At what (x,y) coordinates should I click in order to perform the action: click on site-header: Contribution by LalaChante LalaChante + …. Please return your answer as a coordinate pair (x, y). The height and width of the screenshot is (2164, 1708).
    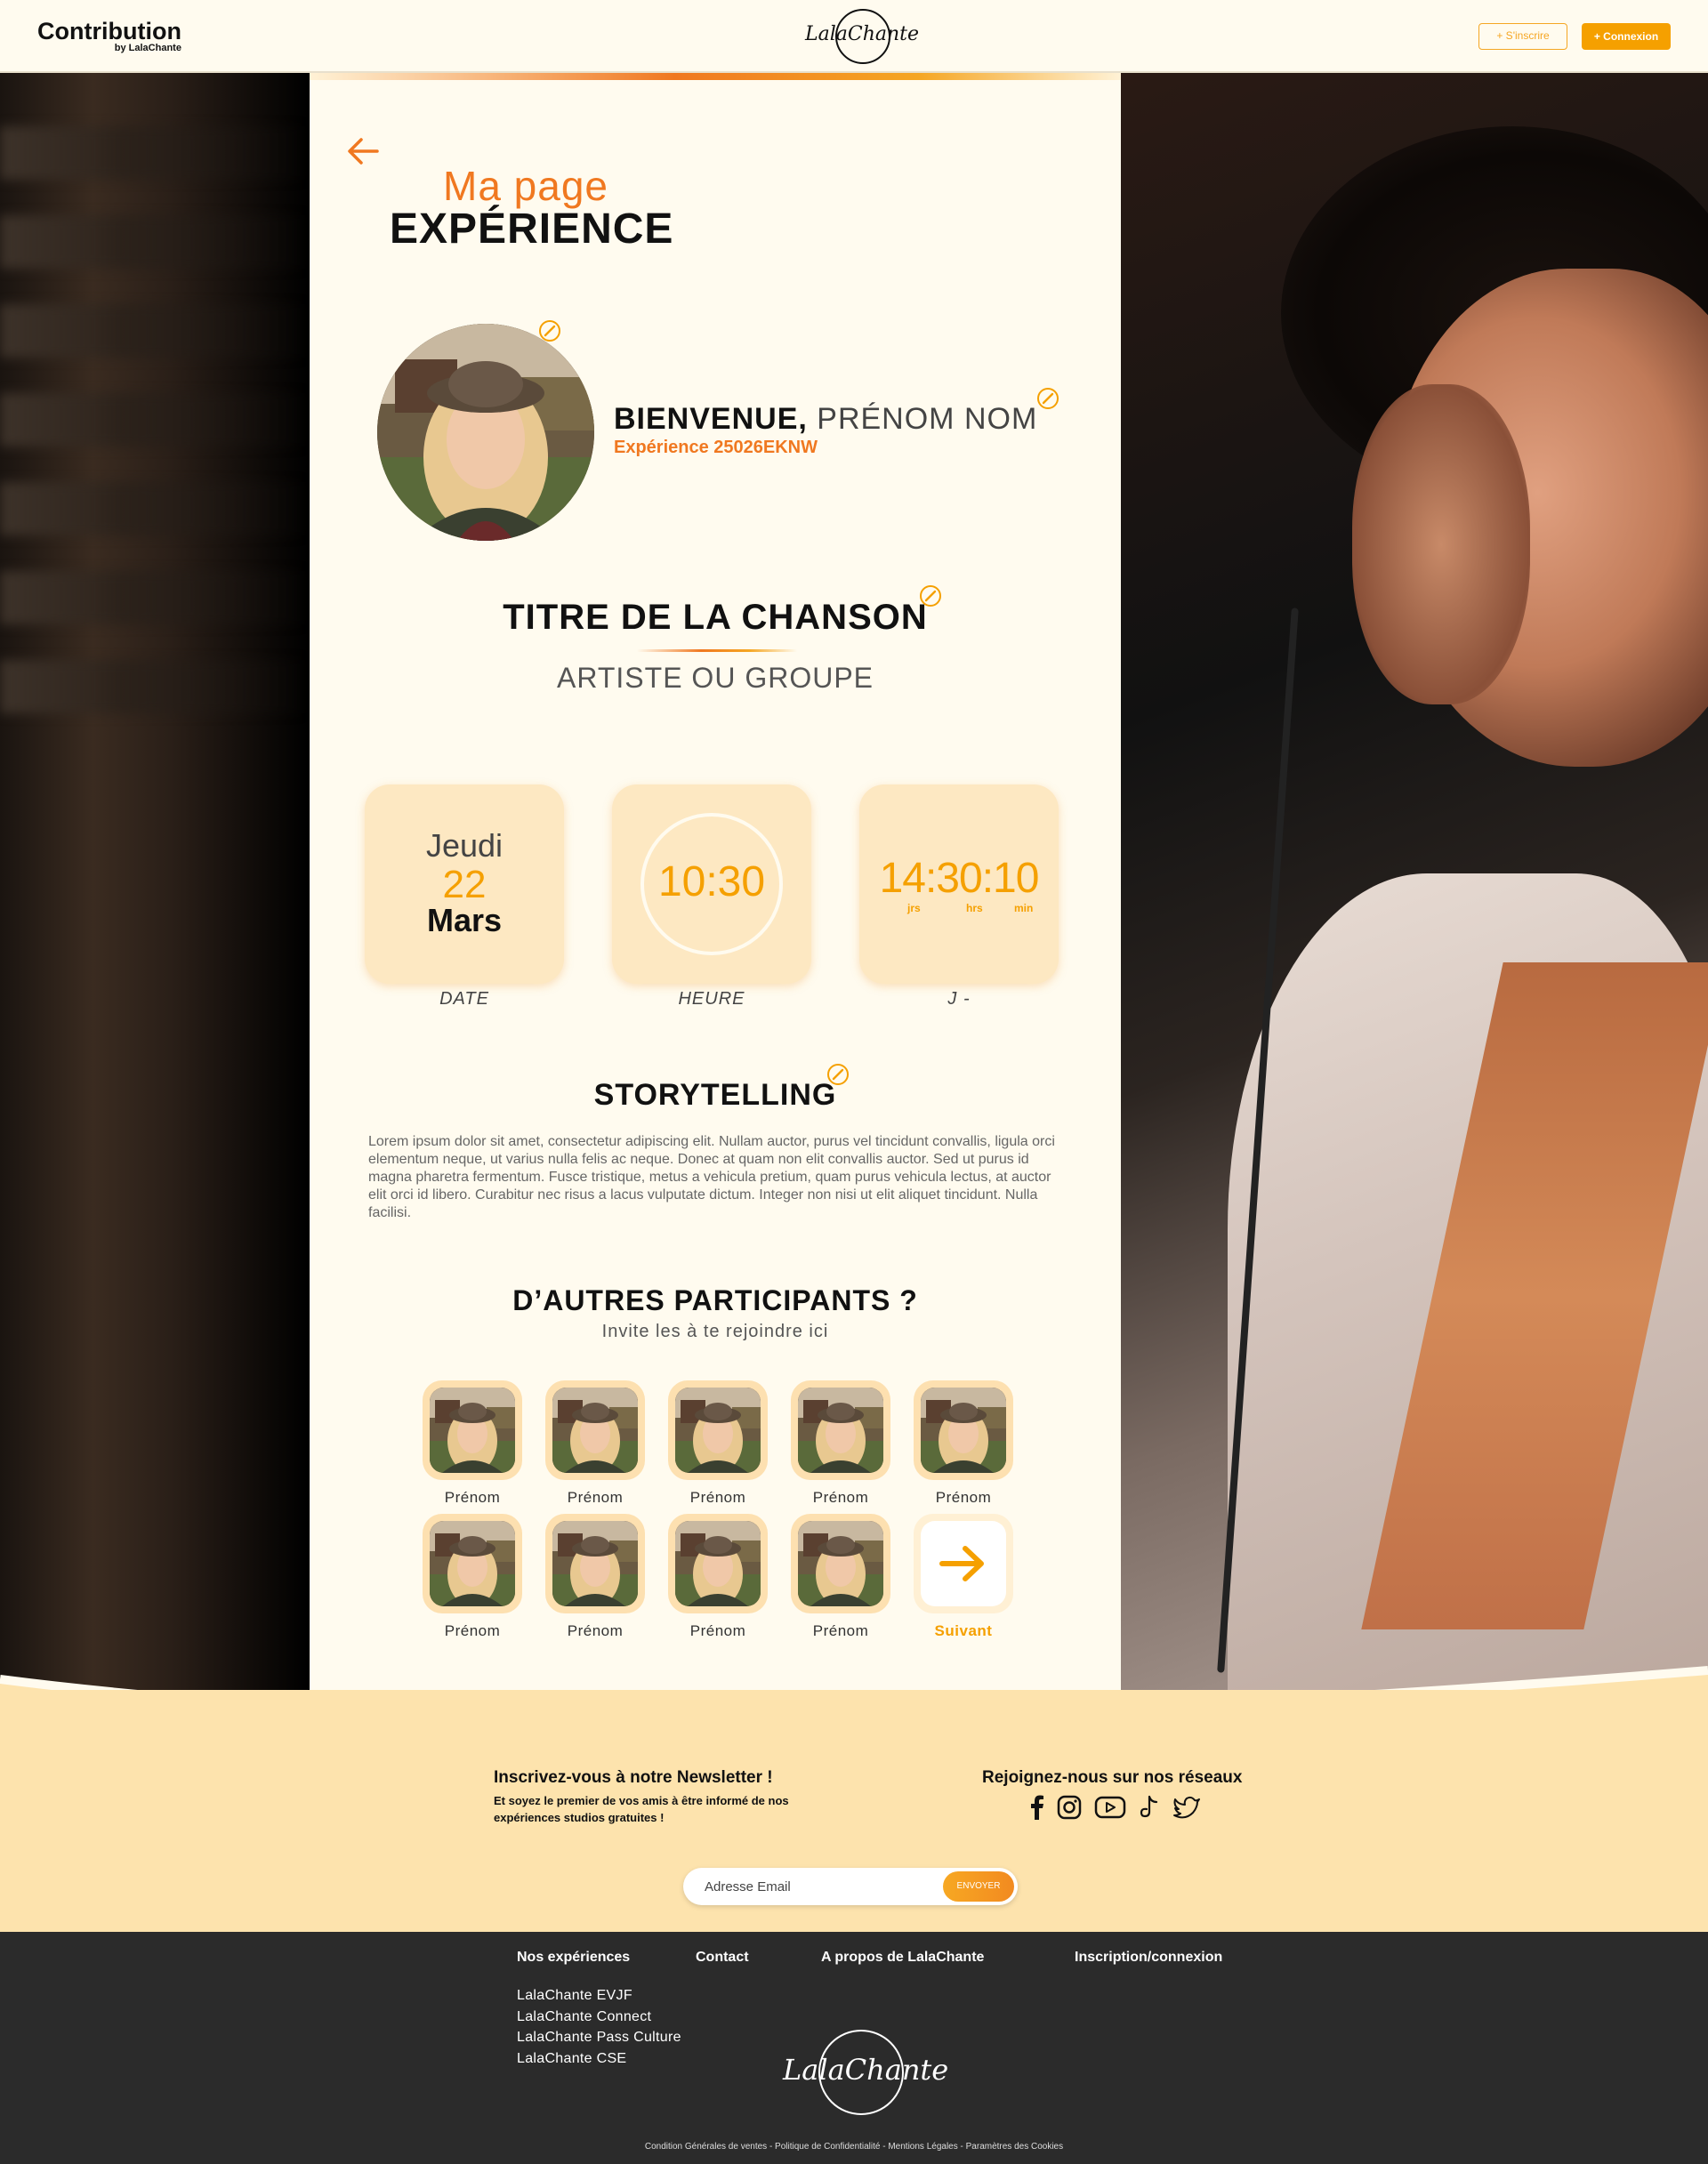
    Looking at the image, I should click on (854, 36).